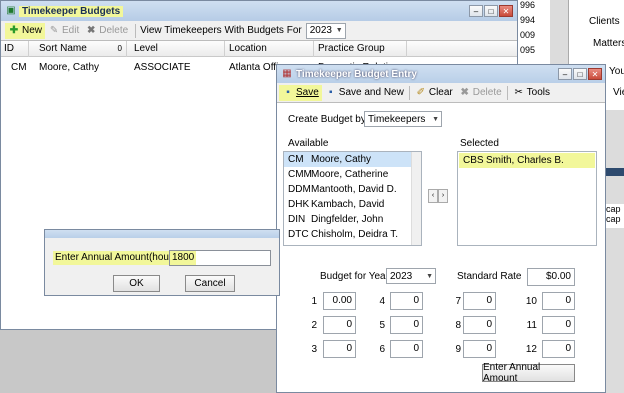  Describe the element at coordinates (528, 20) in the screenshot. I see `bg-number: 994` at that location.